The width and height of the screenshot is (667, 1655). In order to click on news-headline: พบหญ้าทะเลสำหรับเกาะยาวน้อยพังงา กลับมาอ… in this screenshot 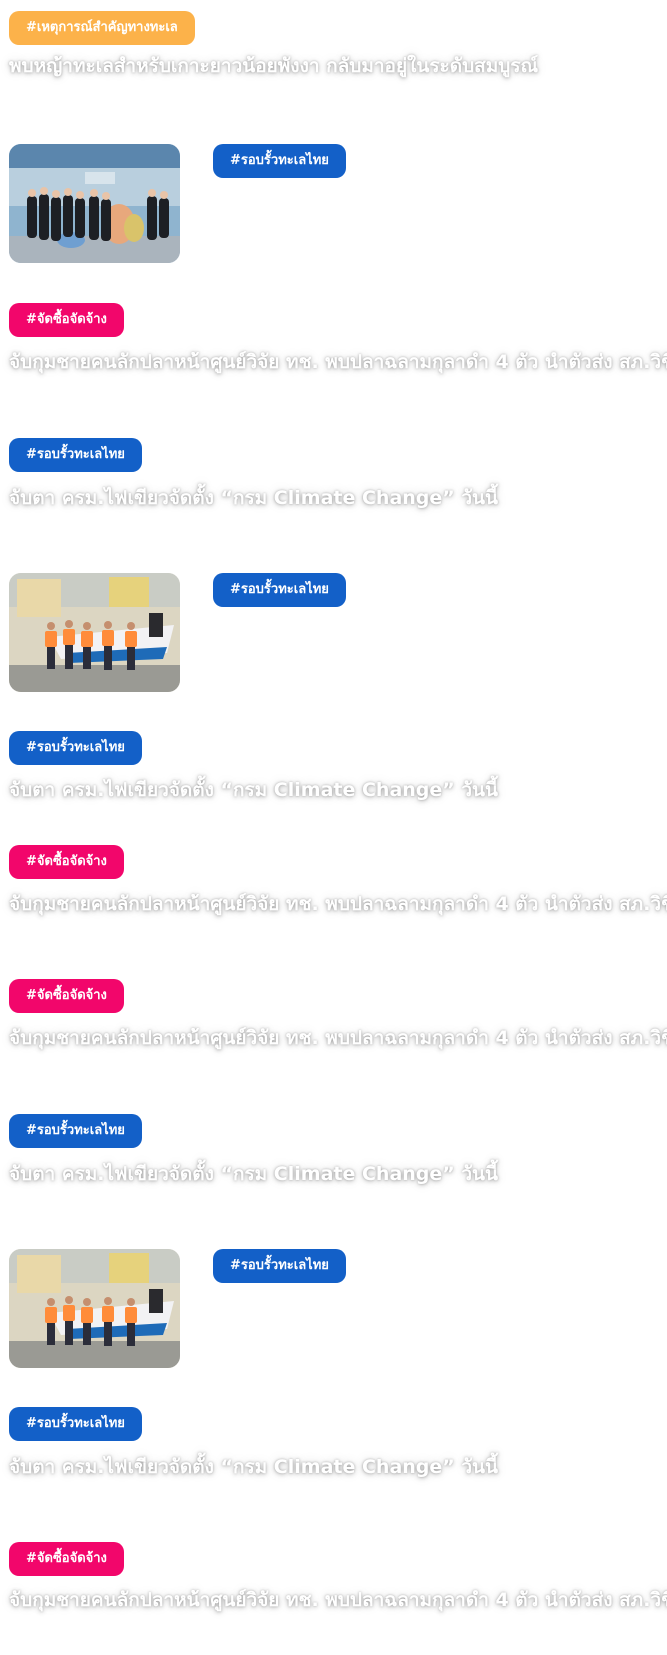, I will do `click(273, 66)`.